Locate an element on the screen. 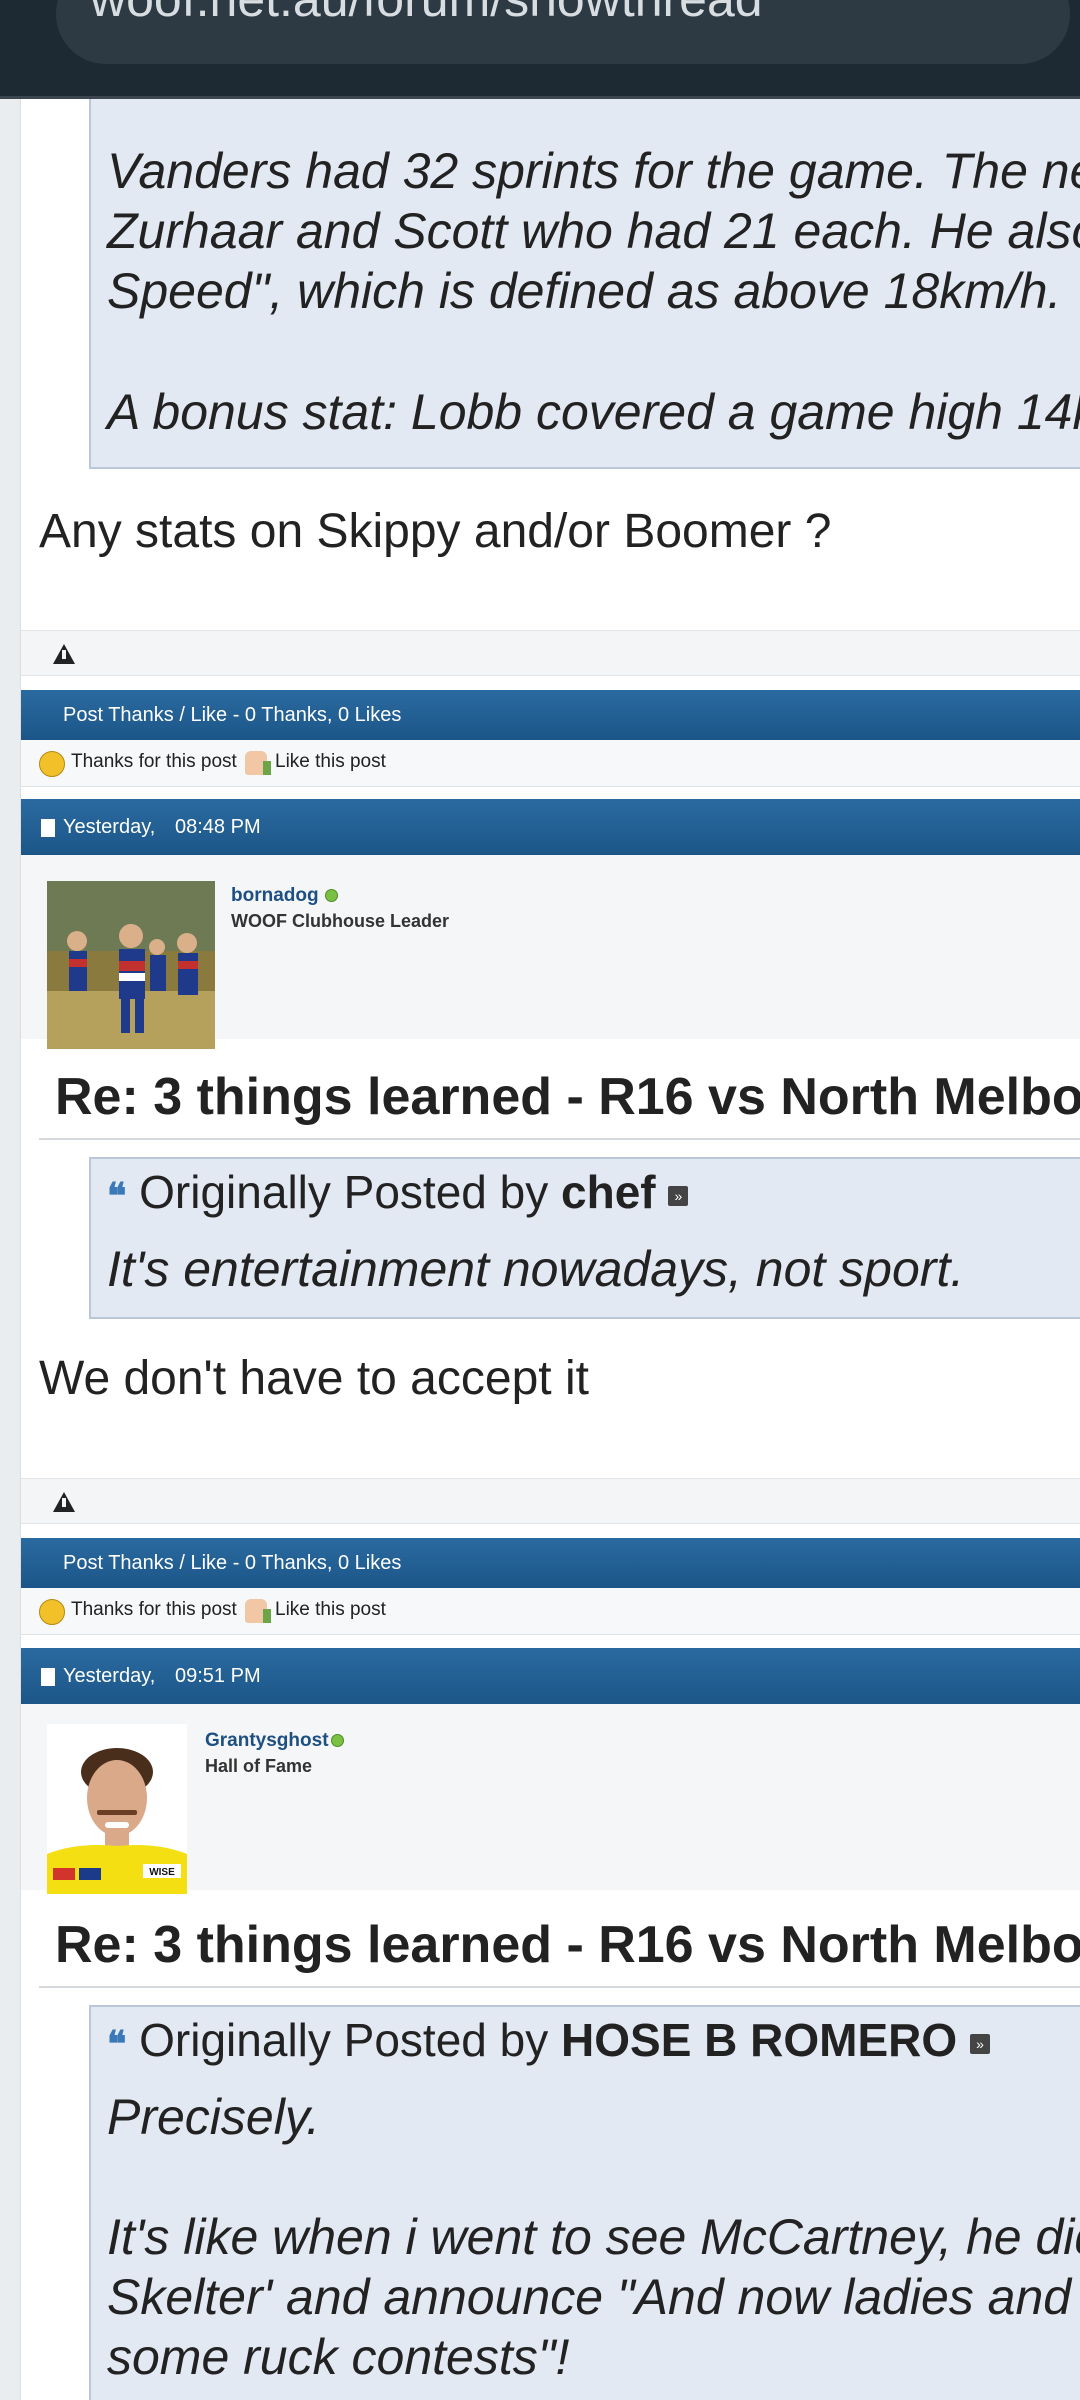 The height and width of the screenshot is (2400, 1080). browser-toolbar: woof.net.au/forum/showthread is located at coordinates (540, 49).